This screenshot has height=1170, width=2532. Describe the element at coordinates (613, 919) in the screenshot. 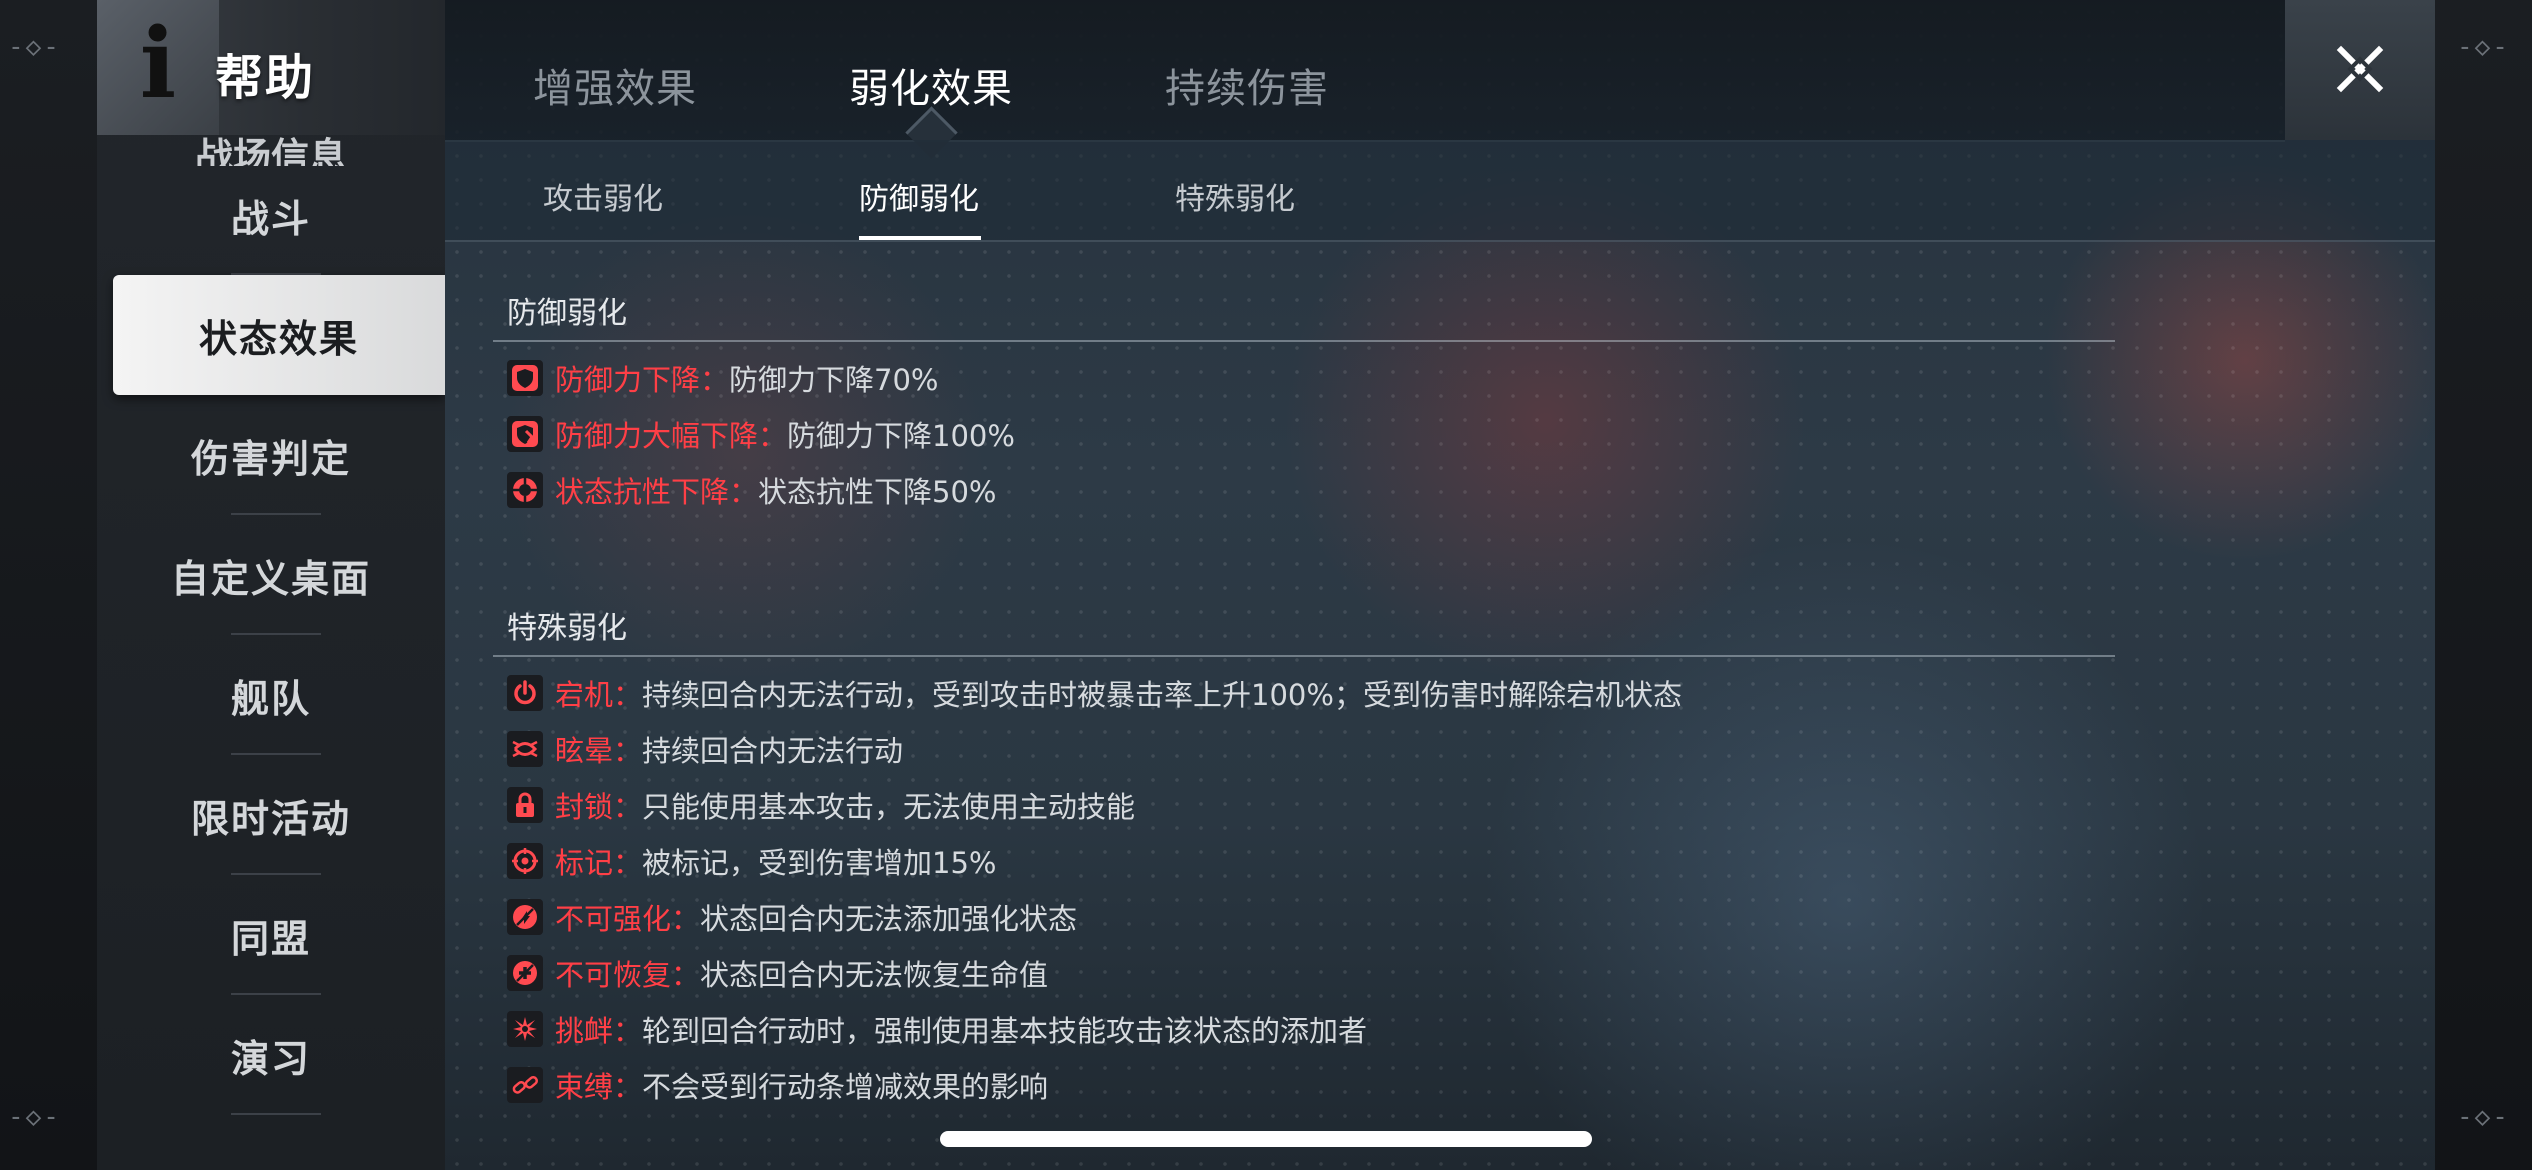

I see `effect-name: 不可强化` at that location.